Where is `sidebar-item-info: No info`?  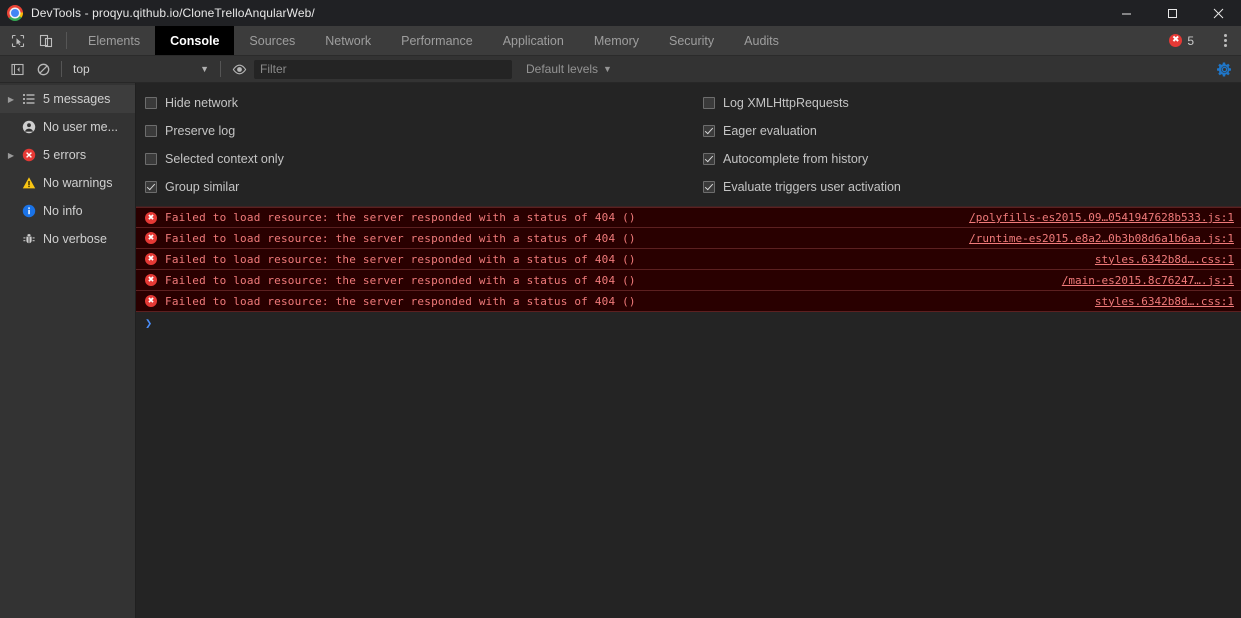 sidebar-item-info: No info is located at coordinates (67, 211).